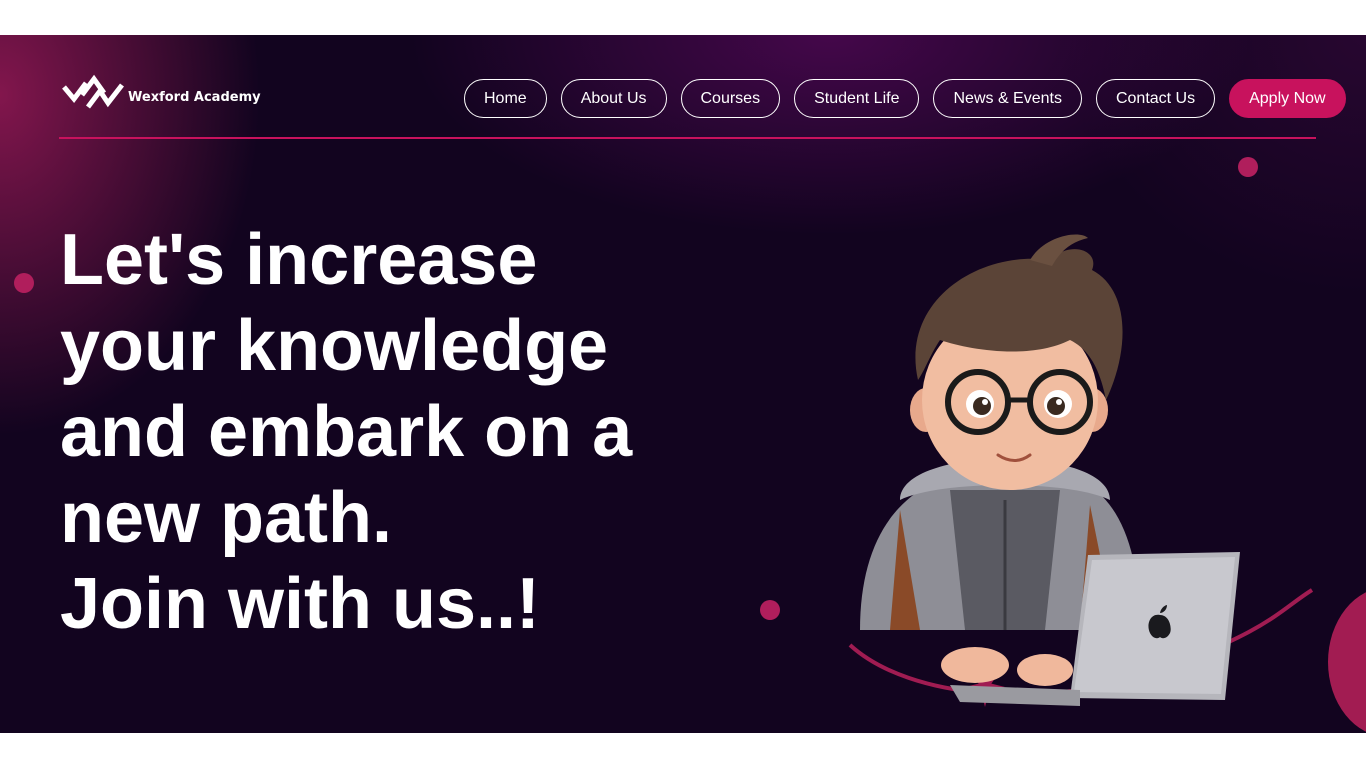  I want to click on headline-line: new path., so click(226, 518).